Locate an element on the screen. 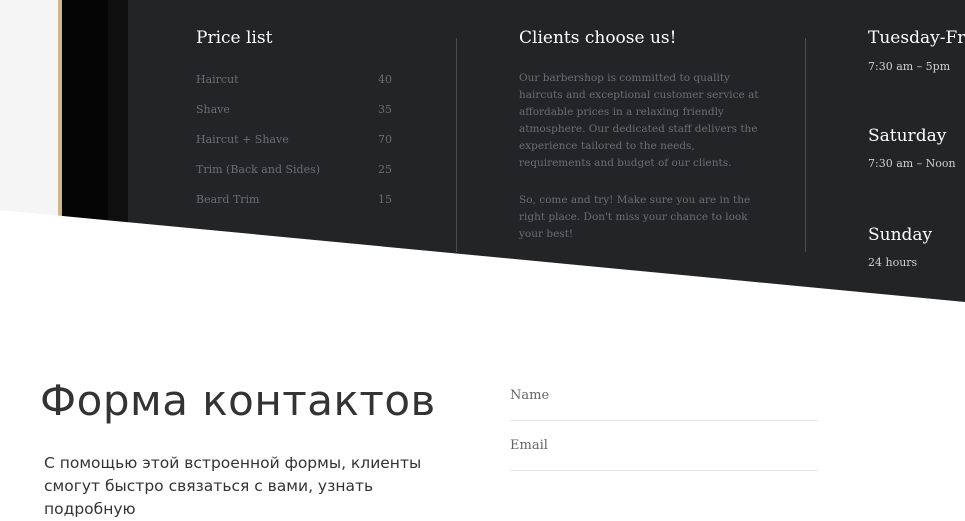  price-item-name: Shave is located at coordinates (213, 109).